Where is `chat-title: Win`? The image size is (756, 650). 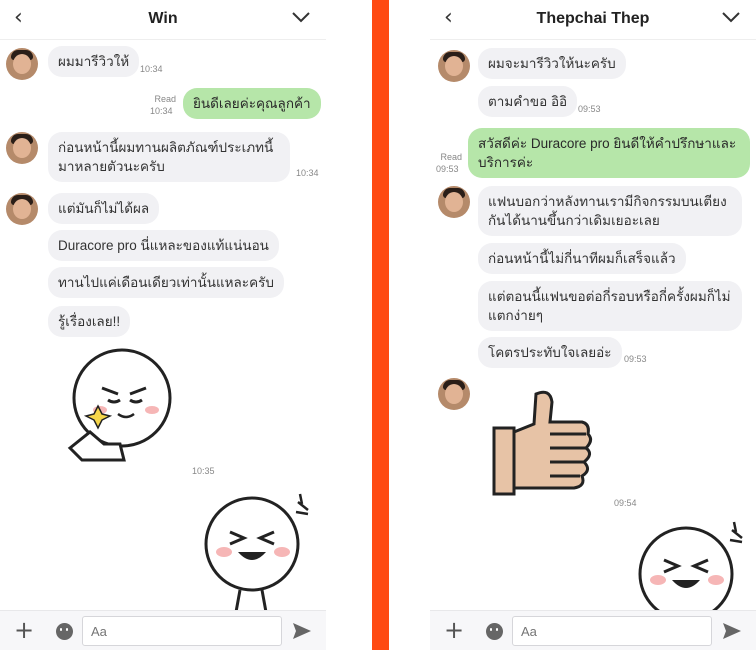
chat-title: Win is located at coordinates (163, 18).